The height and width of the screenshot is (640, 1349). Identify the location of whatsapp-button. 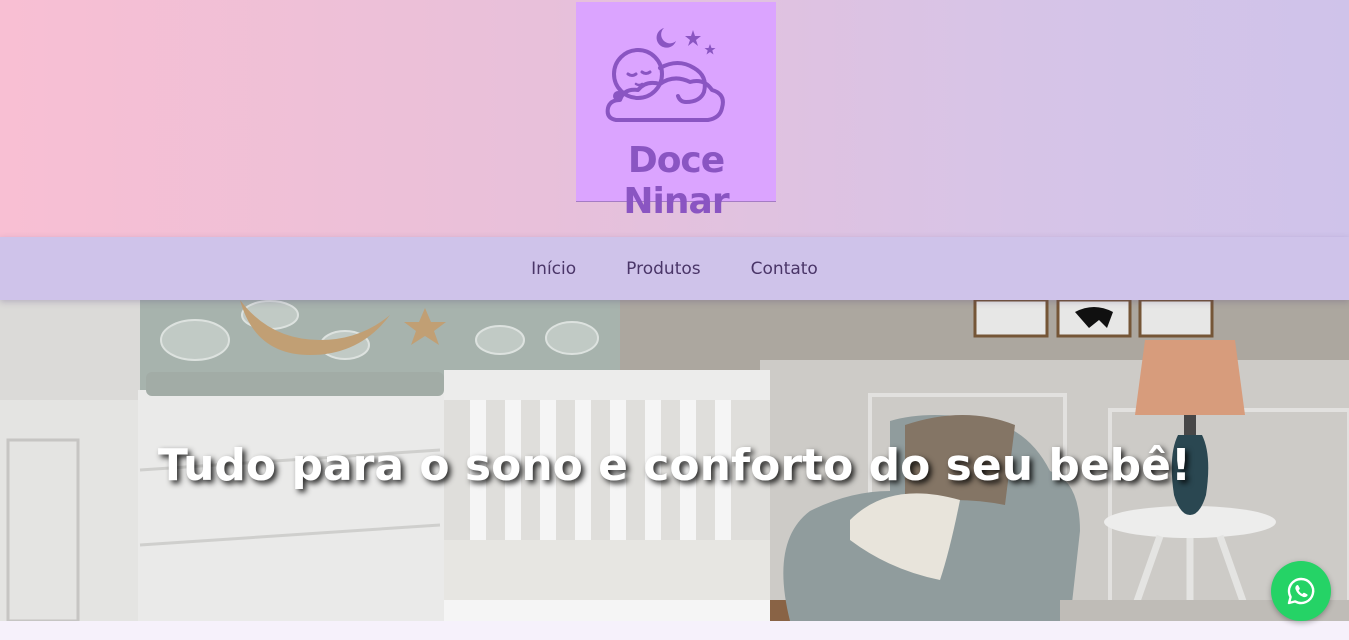
(1301, 591).